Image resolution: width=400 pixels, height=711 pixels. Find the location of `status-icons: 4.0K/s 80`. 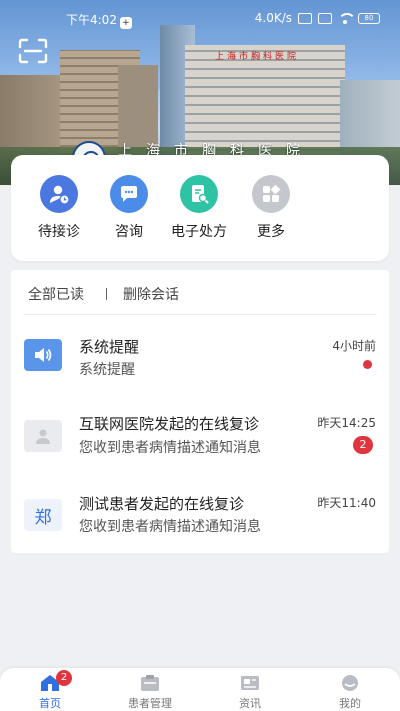

status-icons: 4.0K/s 80 is located at coordinates (317, 18).